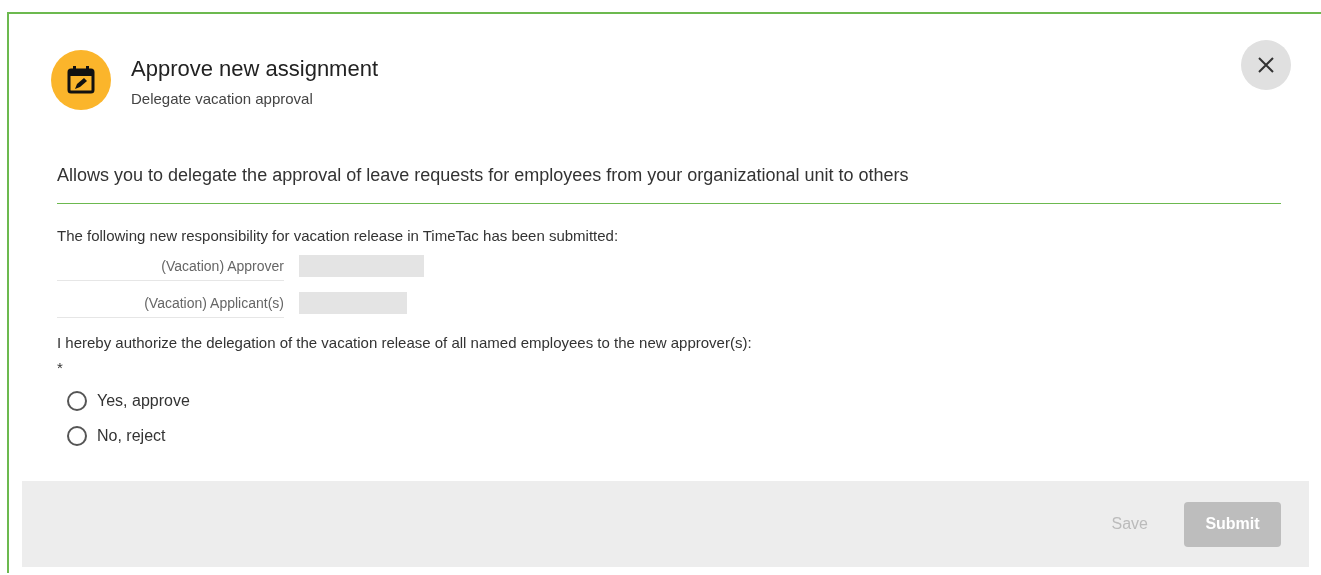 Image resolution: width=1321 pixels, height=575 pixels. What do you see at coordinates (405, 355) in the screenshot?
I see `question-text: I hereby authorize the delegation of the vacation release of all named employees to the new approver(s): *` at bounding box center [405, 355].